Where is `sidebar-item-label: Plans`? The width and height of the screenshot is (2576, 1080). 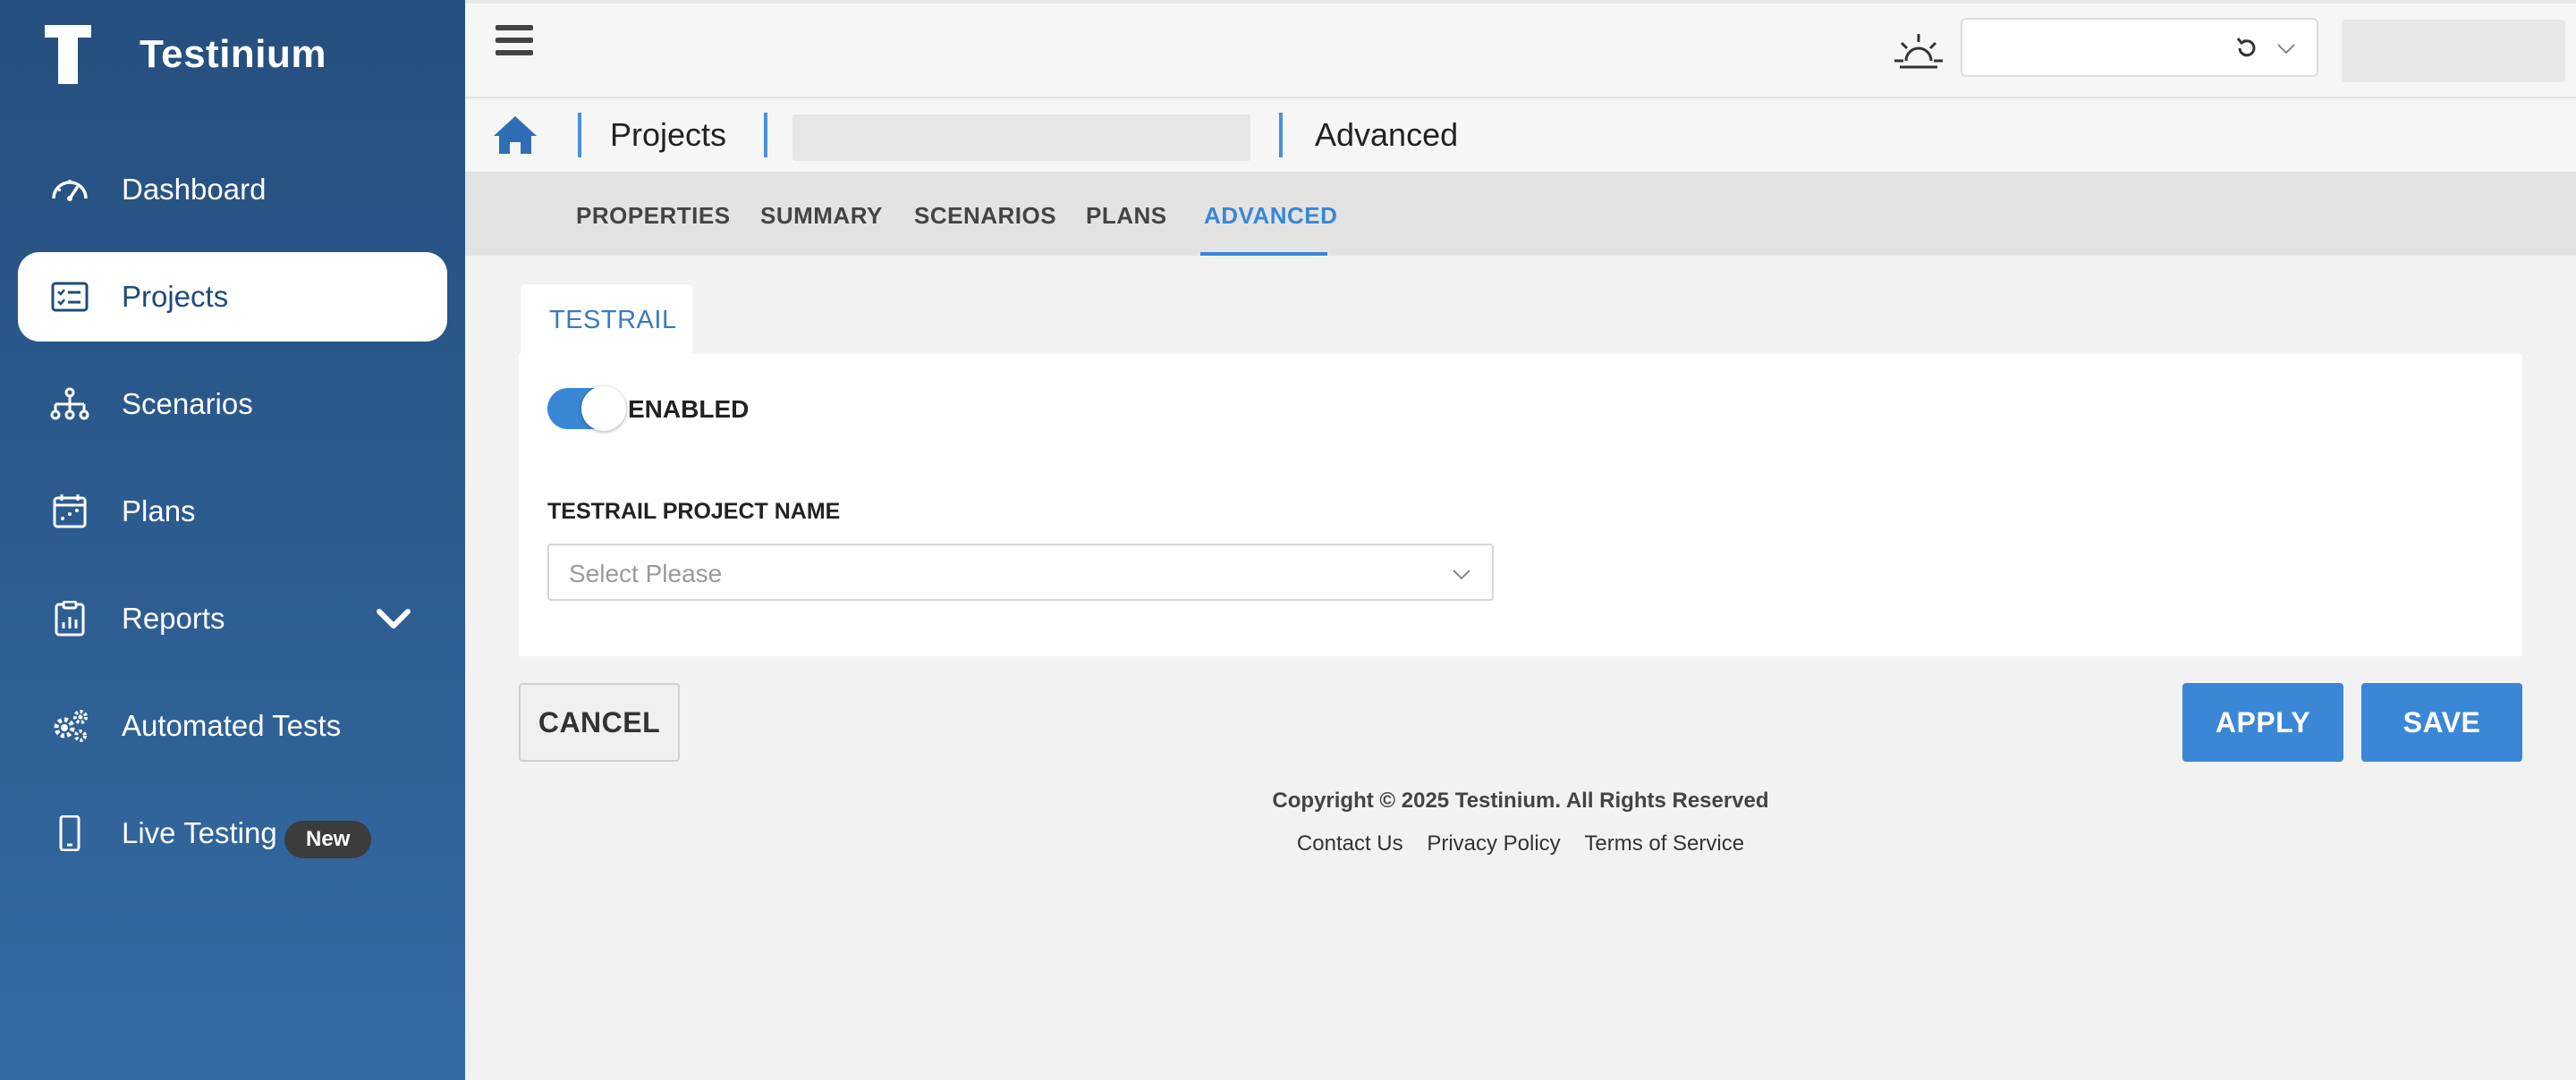 sidebar-item-label: Plans is located at coordinates (159, 510).